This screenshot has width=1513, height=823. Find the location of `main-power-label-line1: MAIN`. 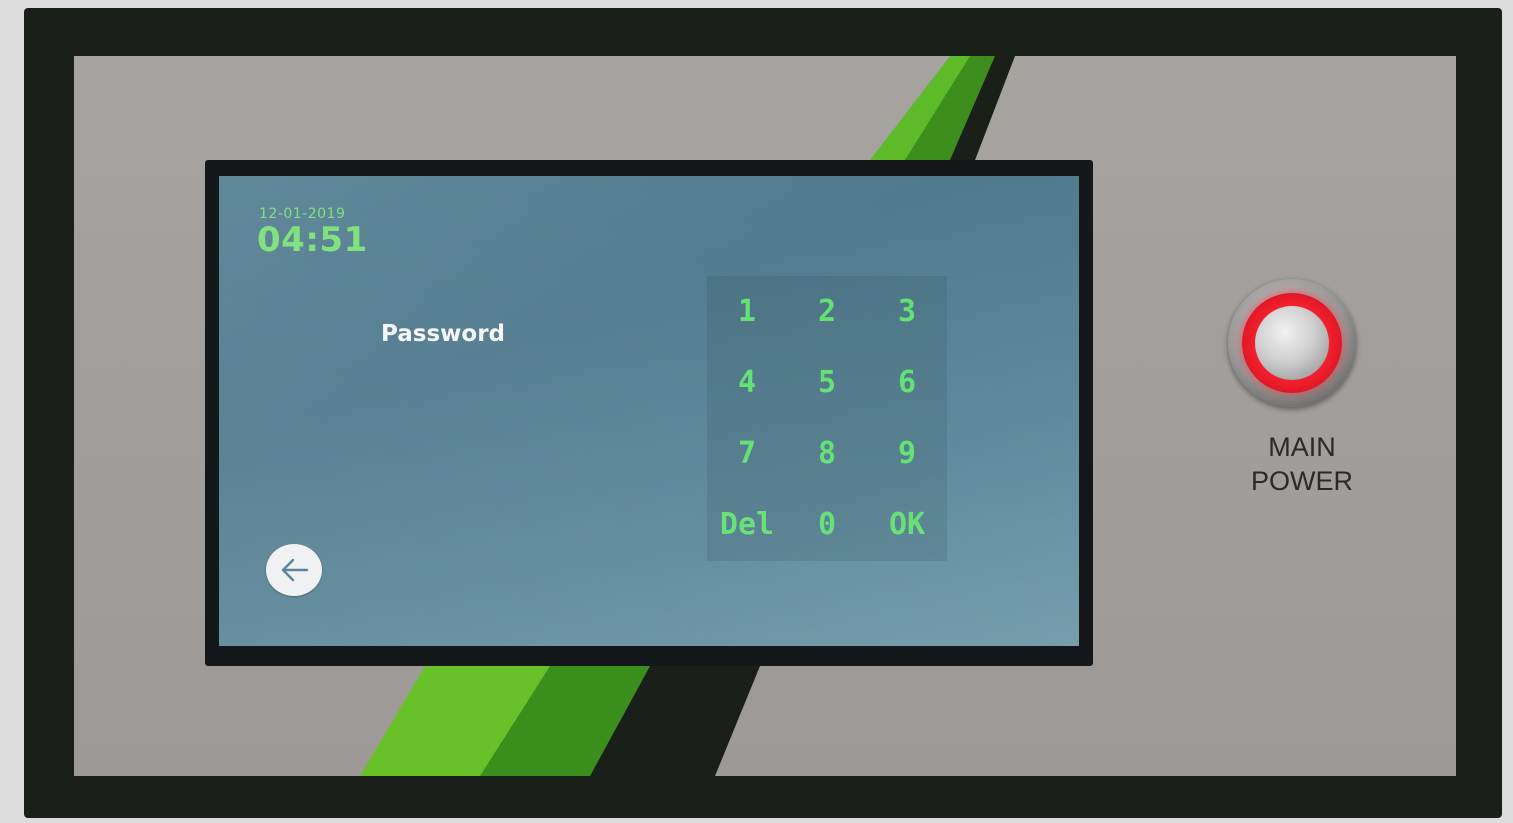

main-power-label-line1: MAIN is located at coordinates (1302, 447).